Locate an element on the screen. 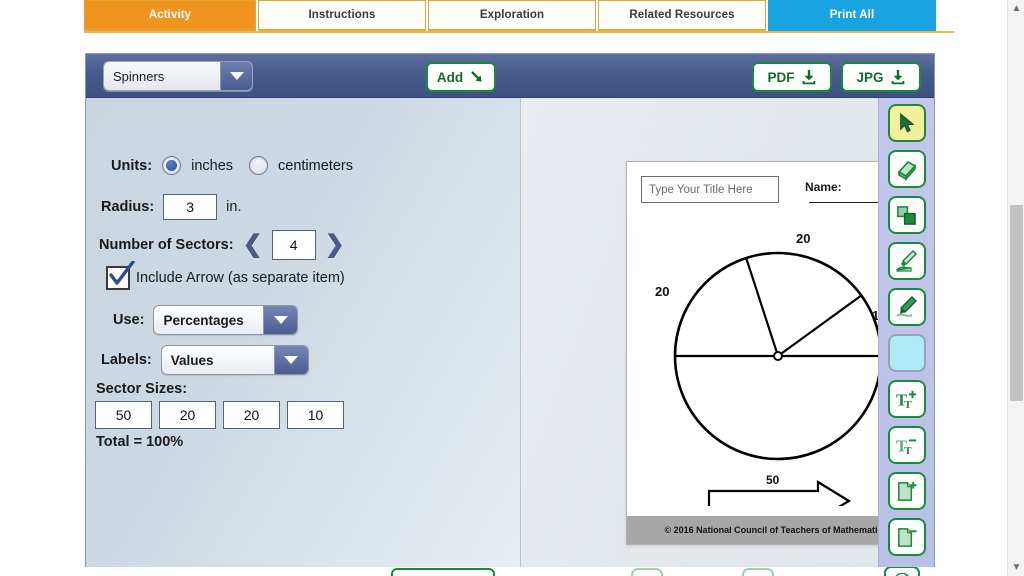  checkmark-icon is located at coordinates (122, 273).